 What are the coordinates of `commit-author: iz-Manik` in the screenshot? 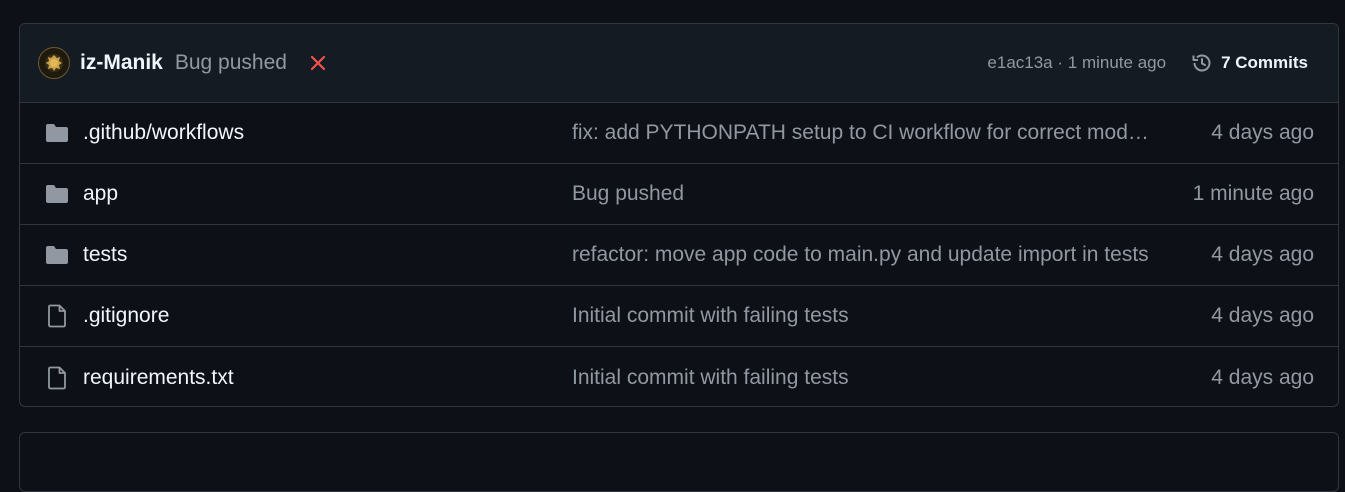 It's located at (121, 63).